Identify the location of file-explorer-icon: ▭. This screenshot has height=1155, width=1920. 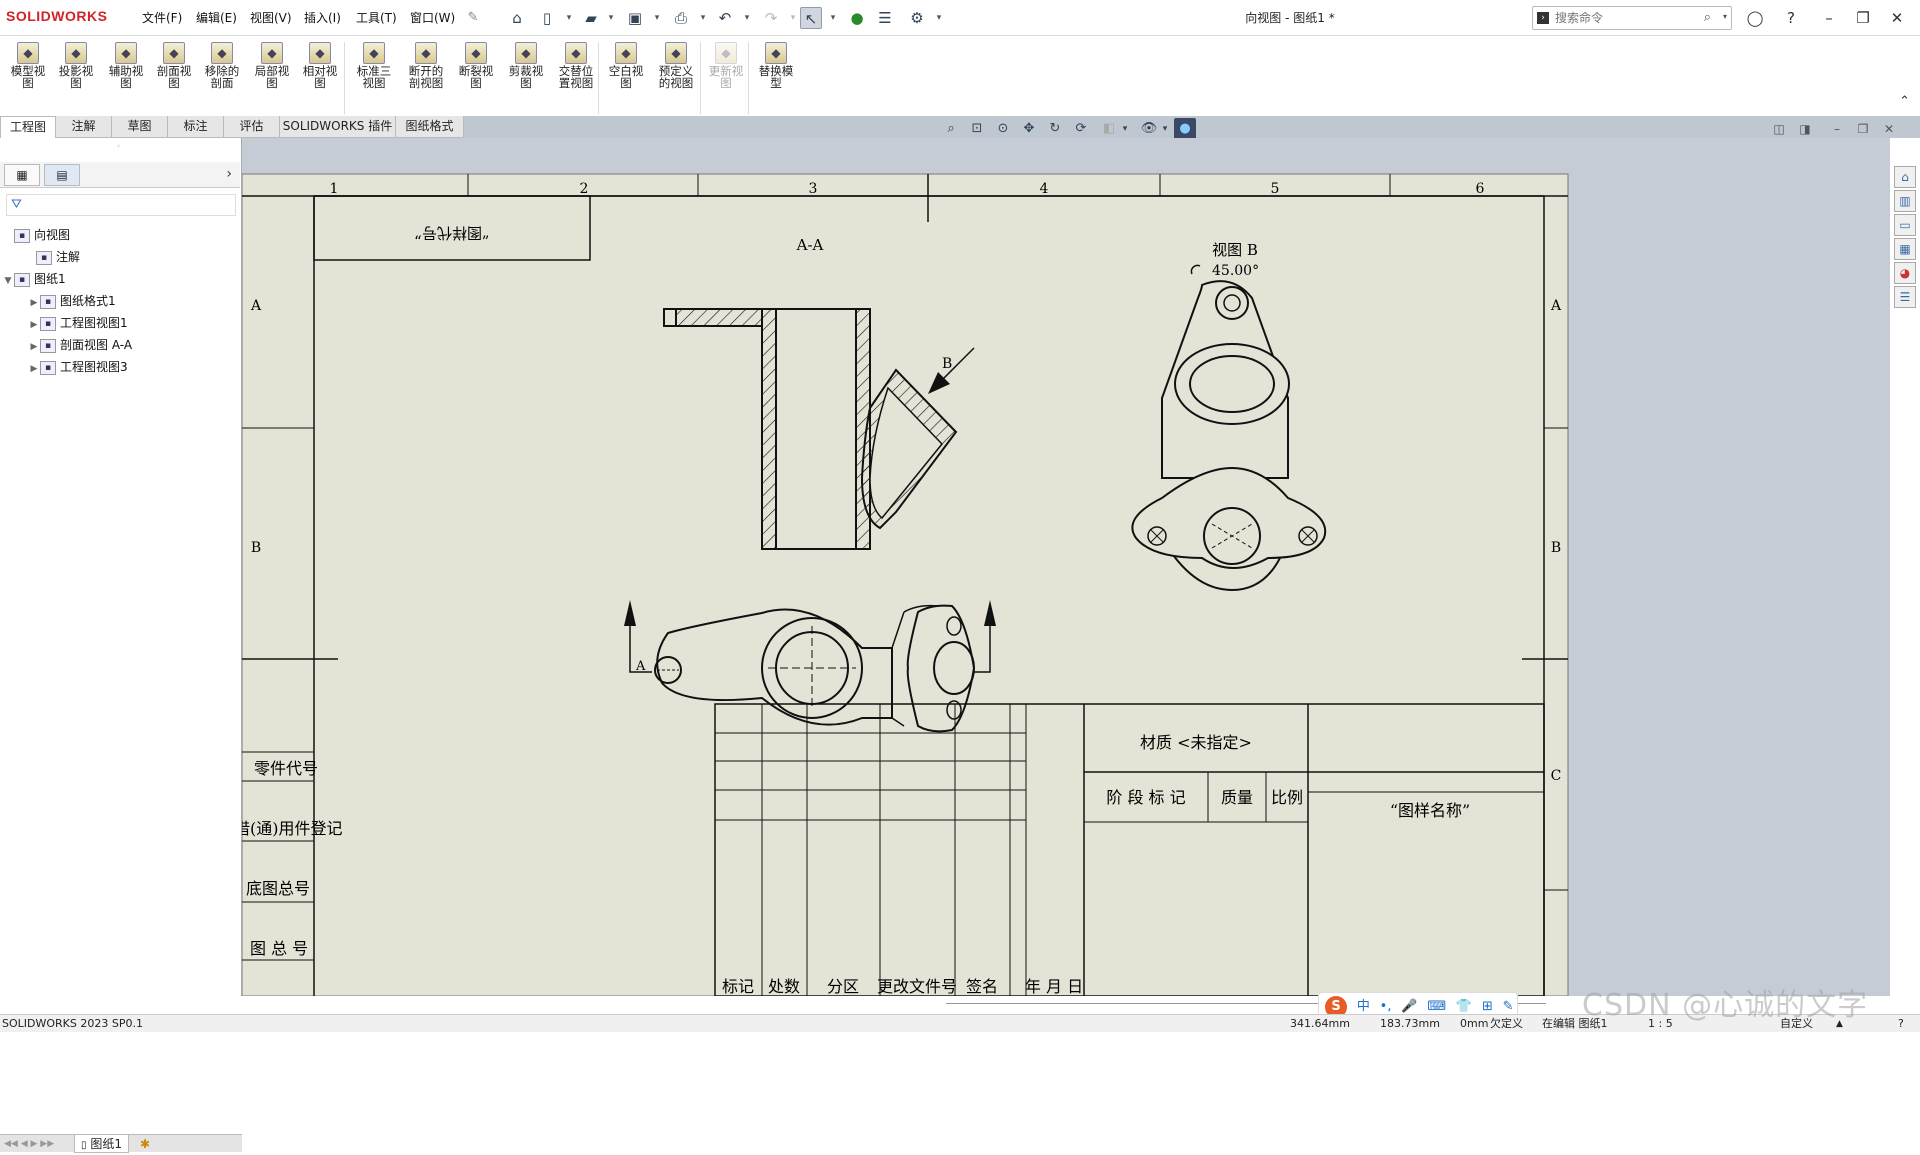
(1905, 225).